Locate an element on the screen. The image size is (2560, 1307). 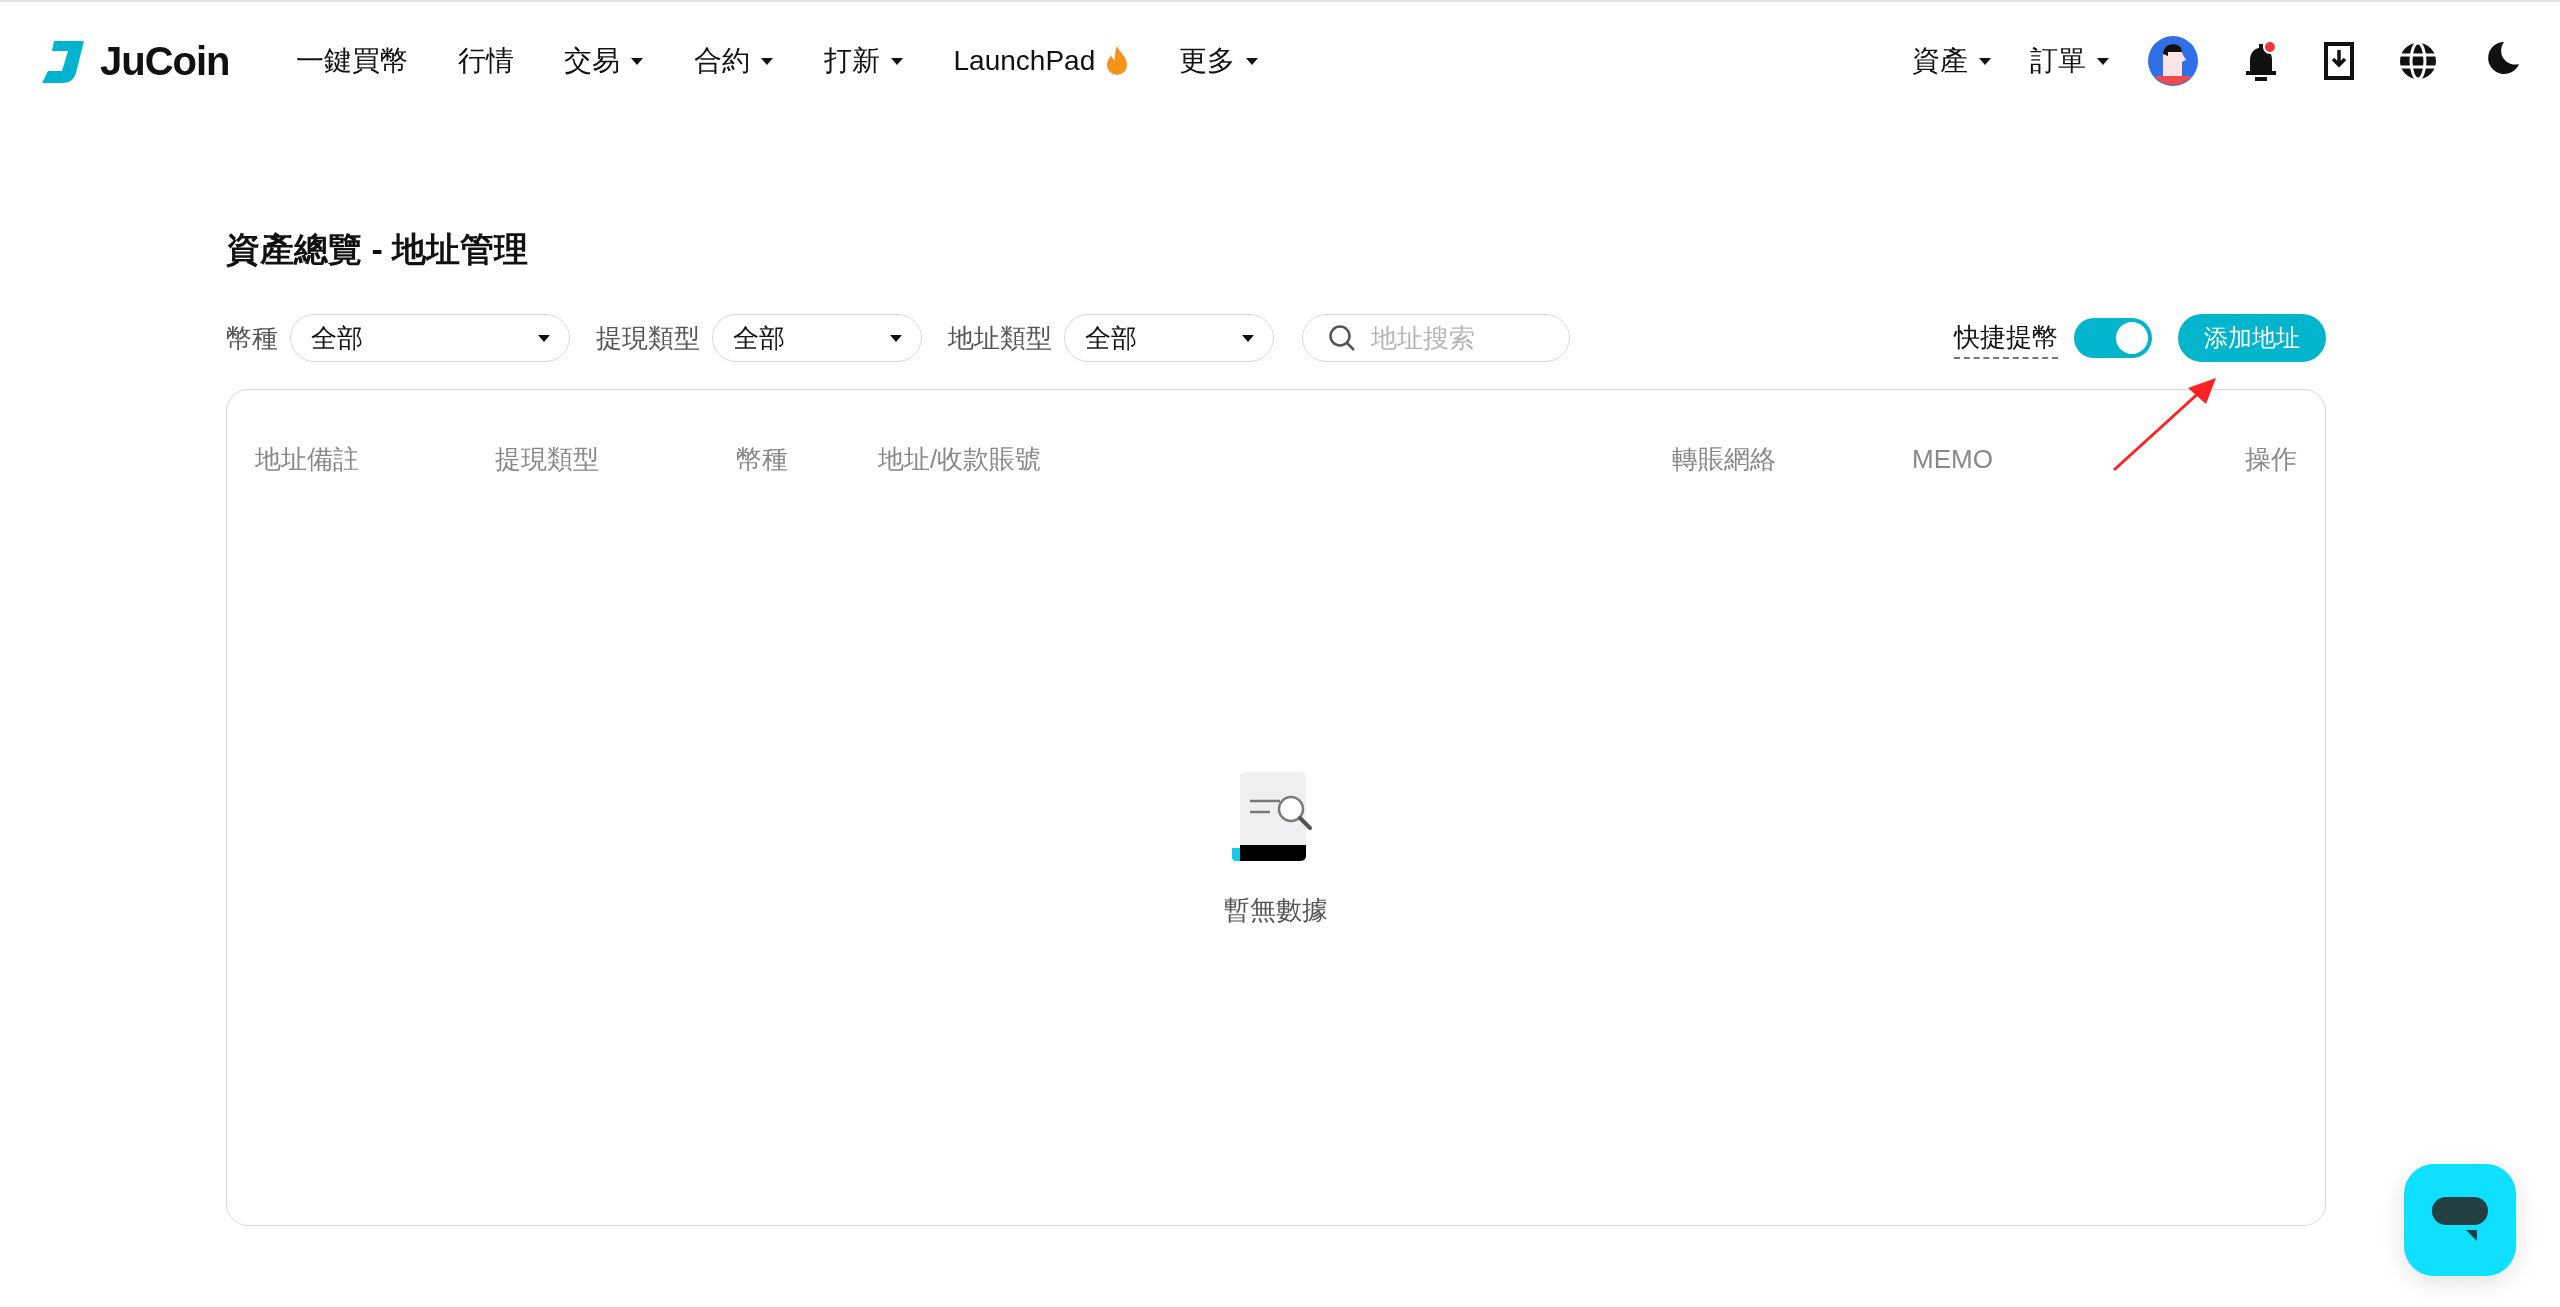
logo-icon is located at coordinates (63, 61).